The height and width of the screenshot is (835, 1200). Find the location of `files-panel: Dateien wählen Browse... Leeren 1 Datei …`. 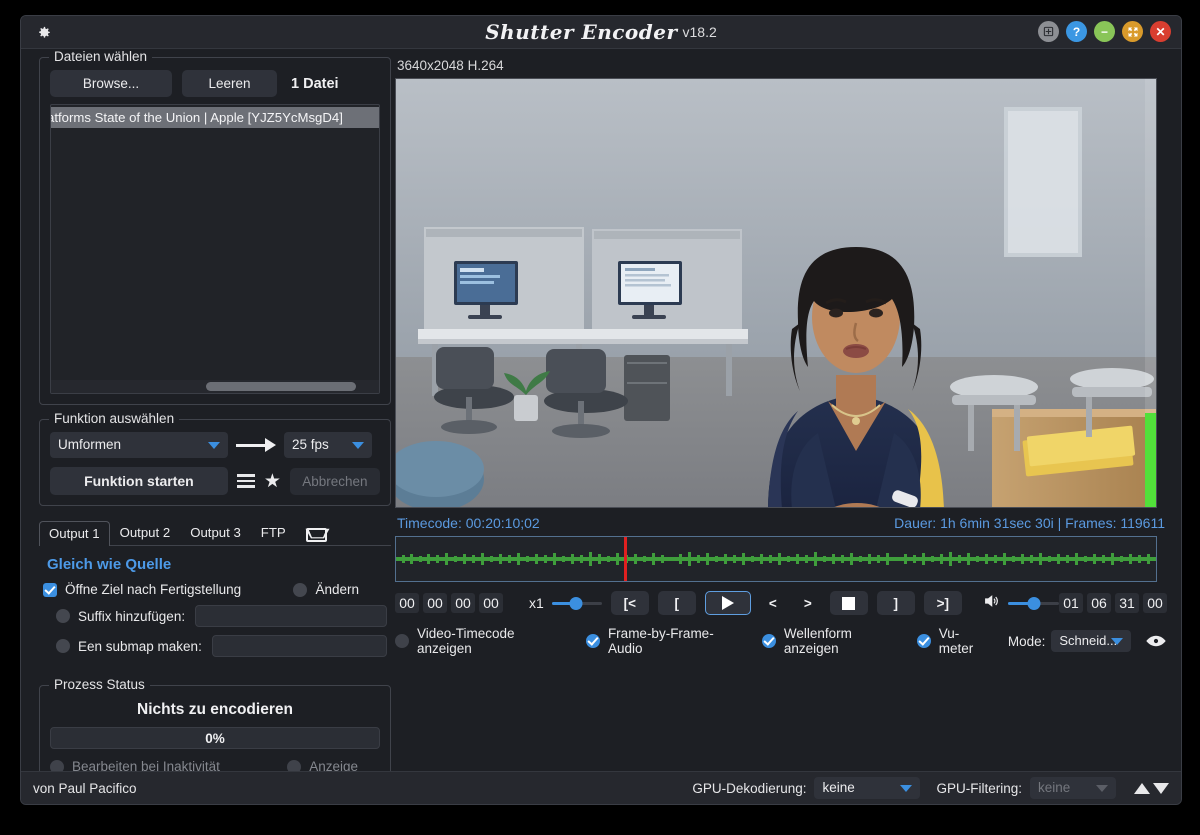

files-panel: Dateien wählen Browse... Leeren 1 Datei … is located at coordinates (215, 227).